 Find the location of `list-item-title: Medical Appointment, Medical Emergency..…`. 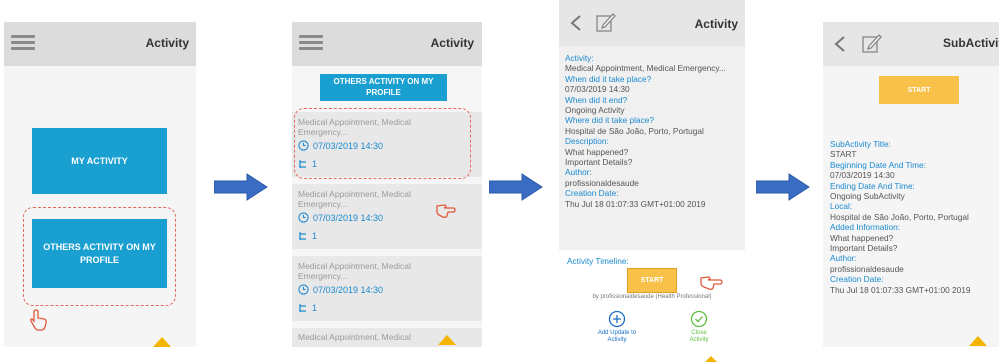

list-item-title: Medical Appointment, Medical Emergency..… is located at coordinates (354, 271).